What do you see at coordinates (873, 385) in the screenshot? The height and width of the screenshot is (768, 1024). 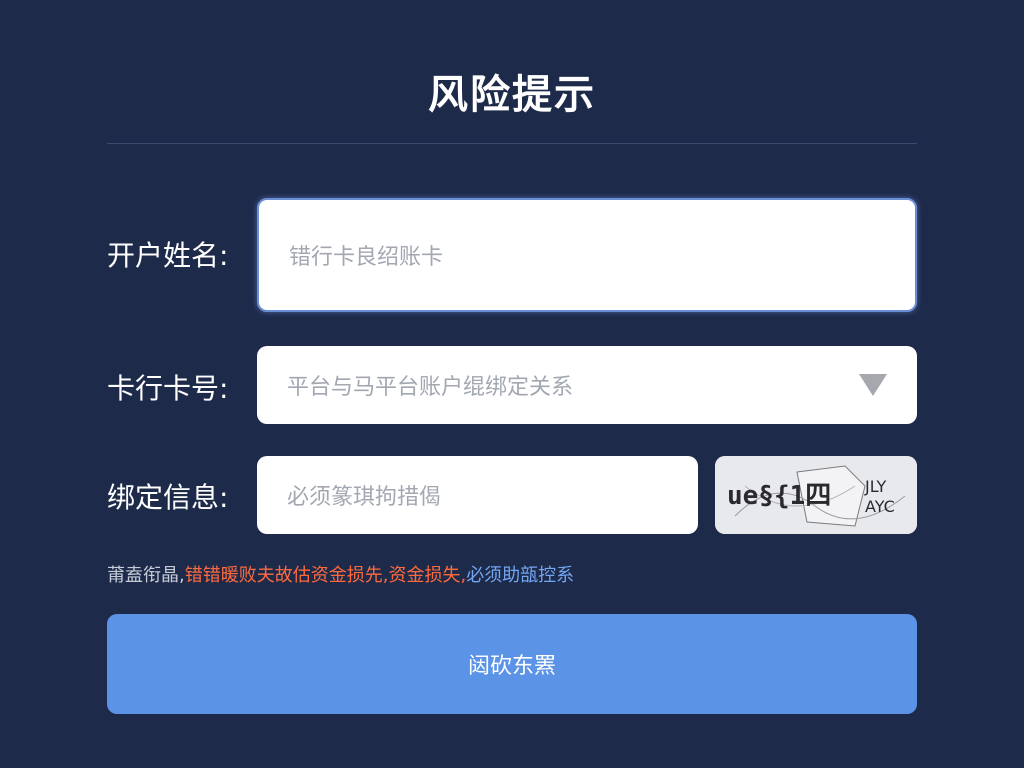 I see `caret-down-icon` at bounding box center [873, 385].